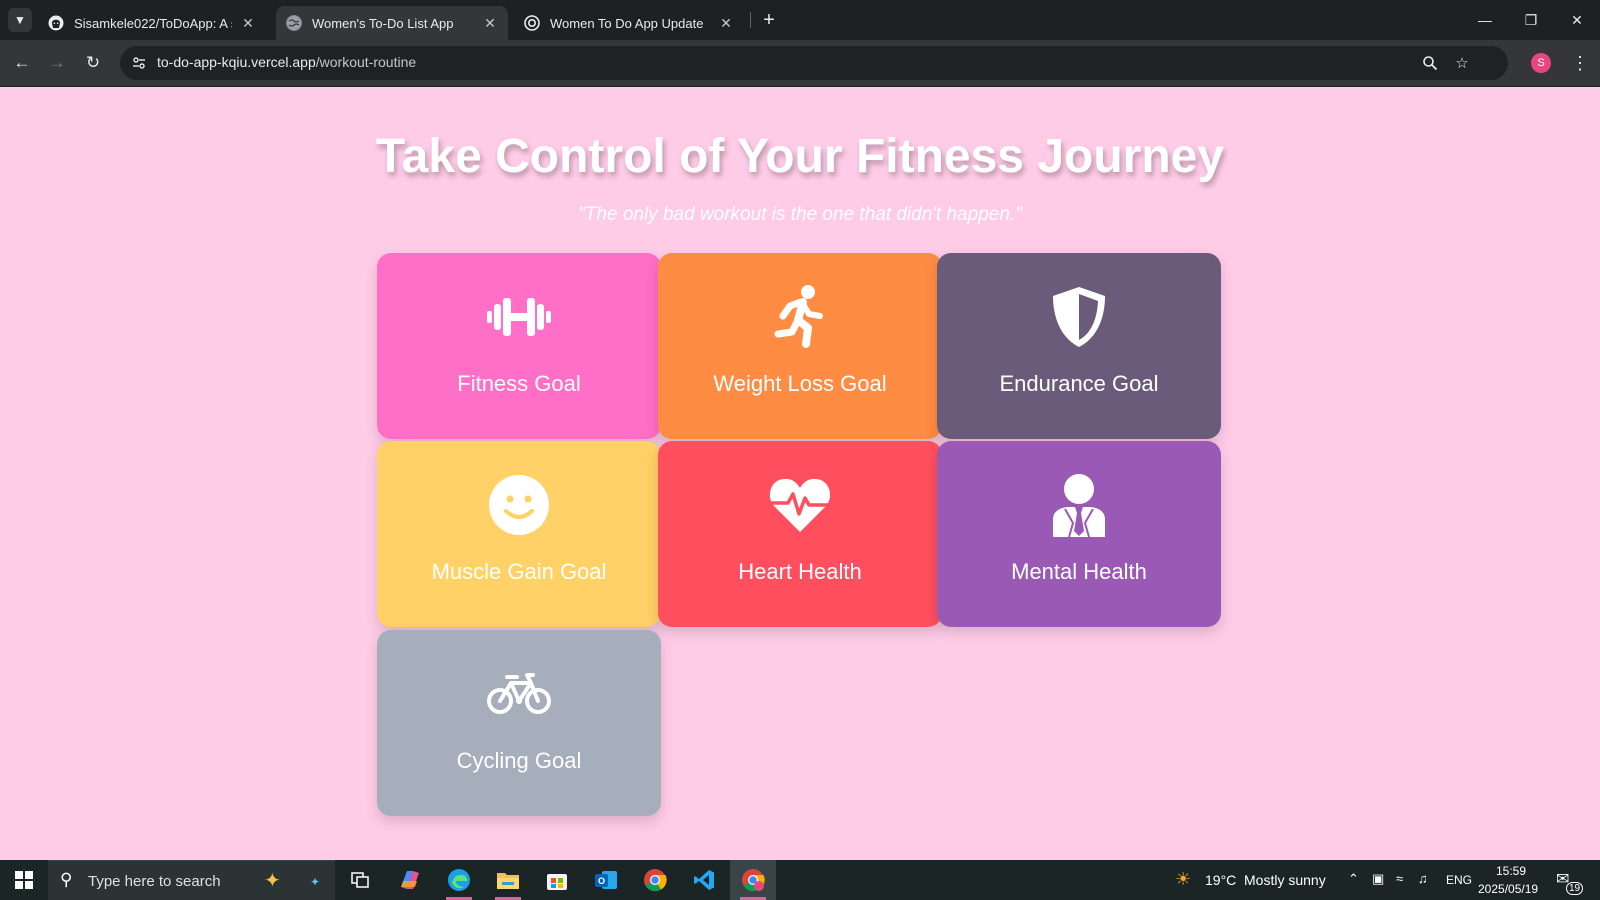  Describe the element at coordinates (66, 879) in the screenshot. I see `search-icon: ⚲` at that location.